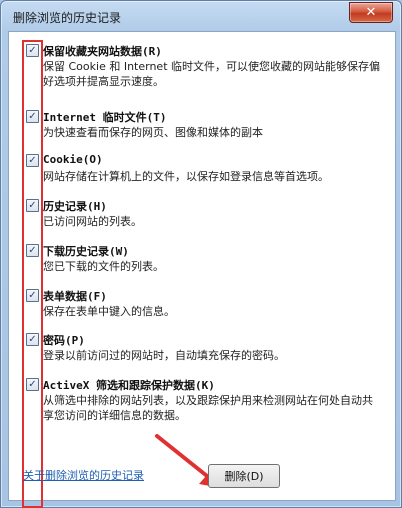 The width and height of the screenshot is (402, 508). I want to click on option-desc: 您已下载的文件的列表。, so click(103, 266).